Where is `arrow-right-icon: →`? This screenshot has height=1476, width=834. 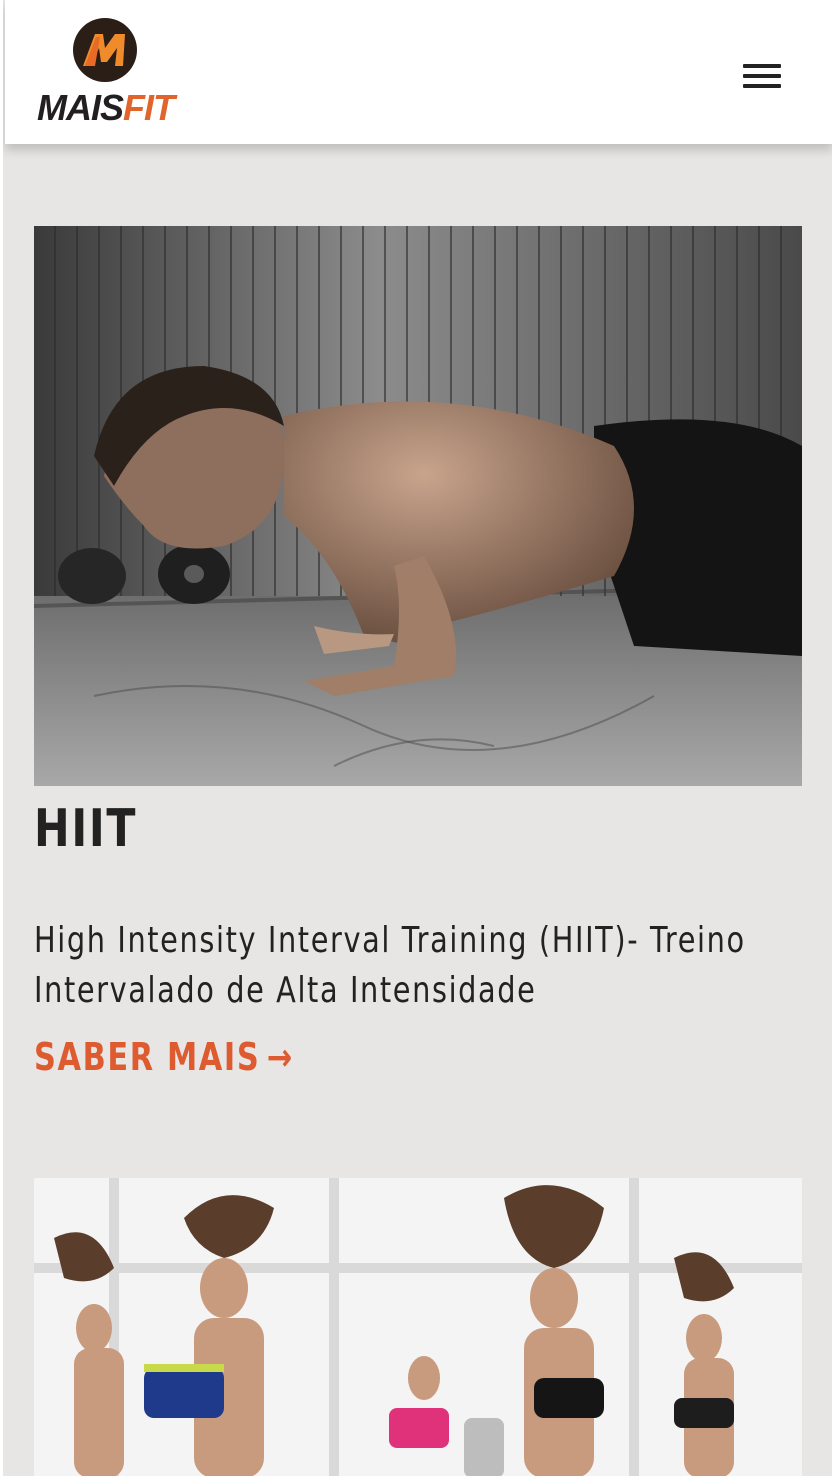 arrow-right-icon: → is located at coordinates (280, 1057).